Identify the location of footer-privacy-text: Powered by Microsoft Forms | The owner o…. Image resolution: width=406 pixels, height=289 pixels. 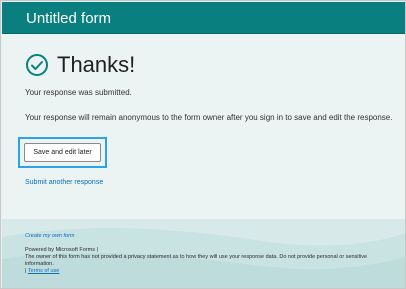
(210, 257).